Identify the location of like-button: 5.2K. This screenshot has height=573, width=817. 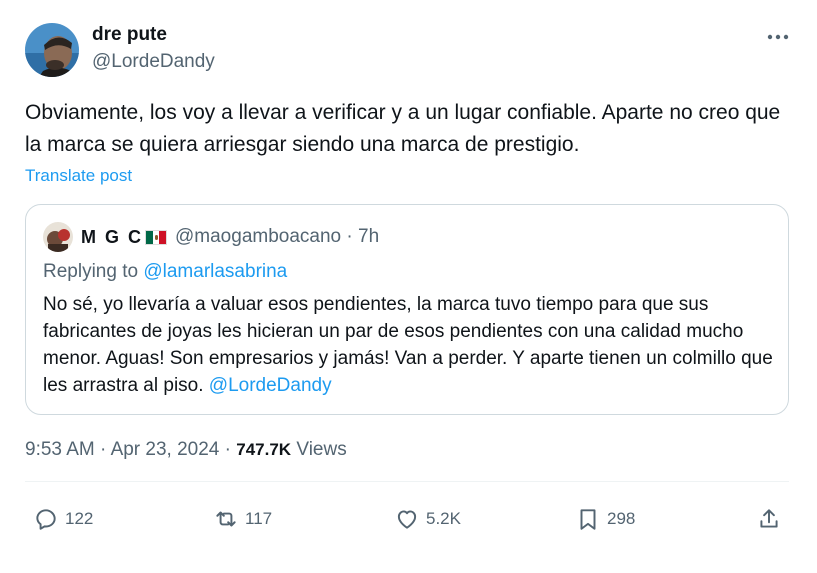
(427, 519).